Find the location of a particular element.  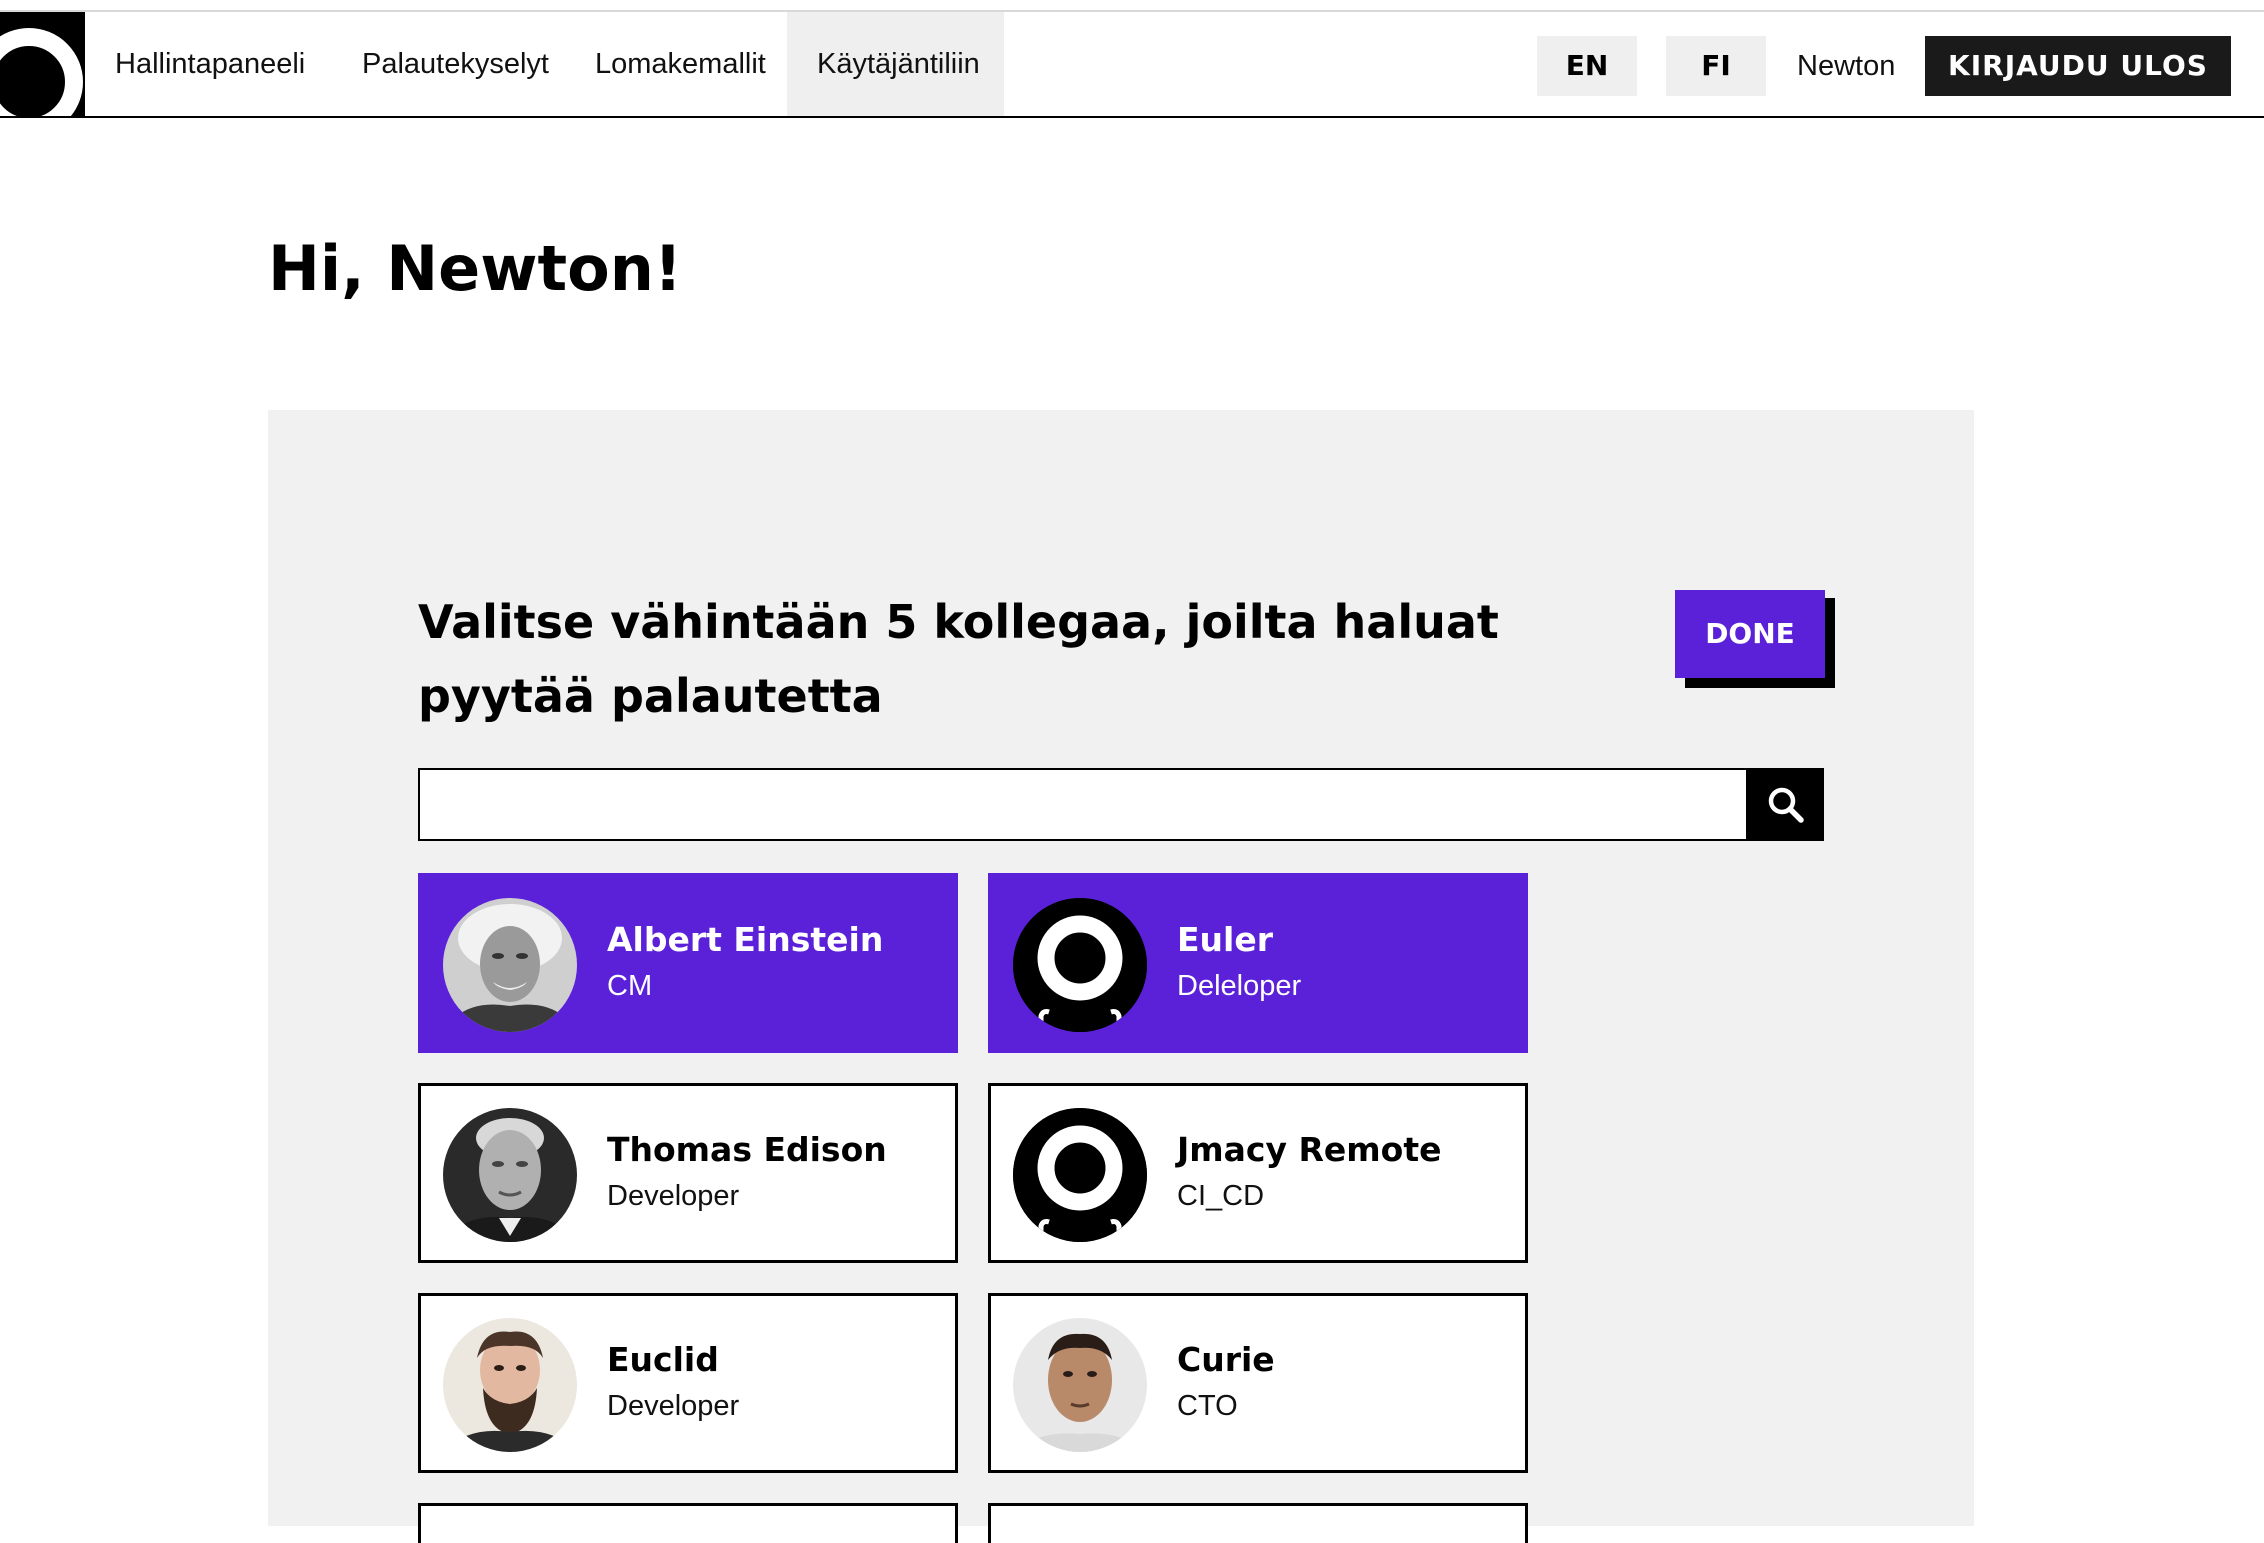

language-en-button: EN is located at coordinates (1587, 66).